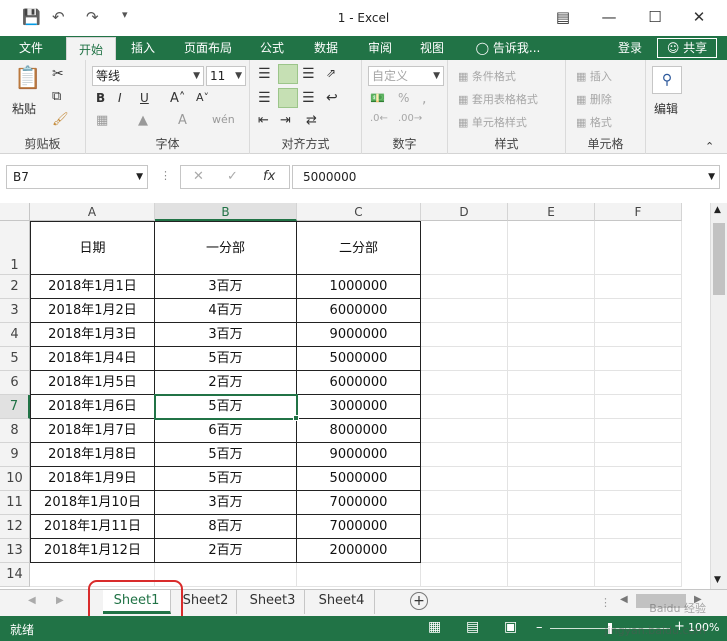 The image size is (727, 641). I want to click on name-box: B7 ▼, so click(77, 177).